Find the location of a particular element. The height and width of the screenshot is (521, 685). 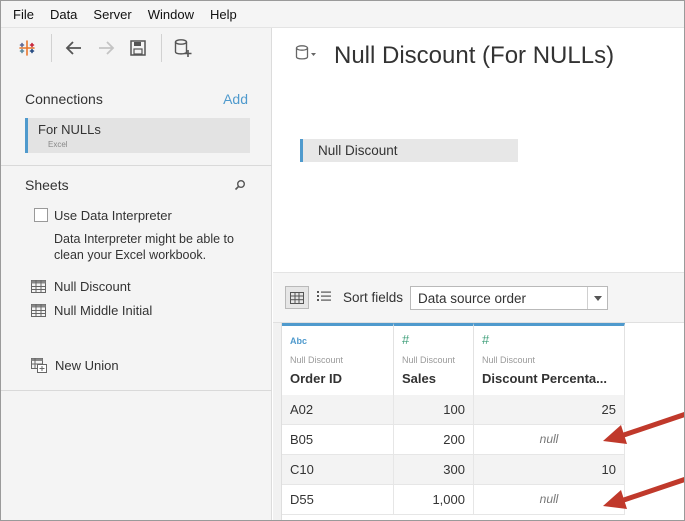

table-row: D55 1,000 null is located at coordinates (453, 500).